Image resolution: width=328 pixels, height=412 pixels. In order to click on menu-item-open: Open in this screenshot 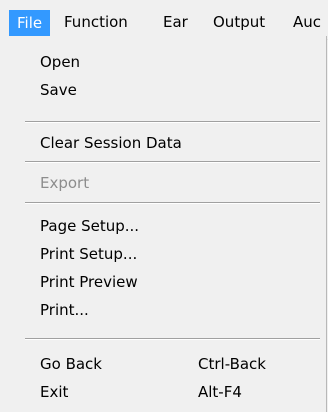, I will do `click(160, 62)`.